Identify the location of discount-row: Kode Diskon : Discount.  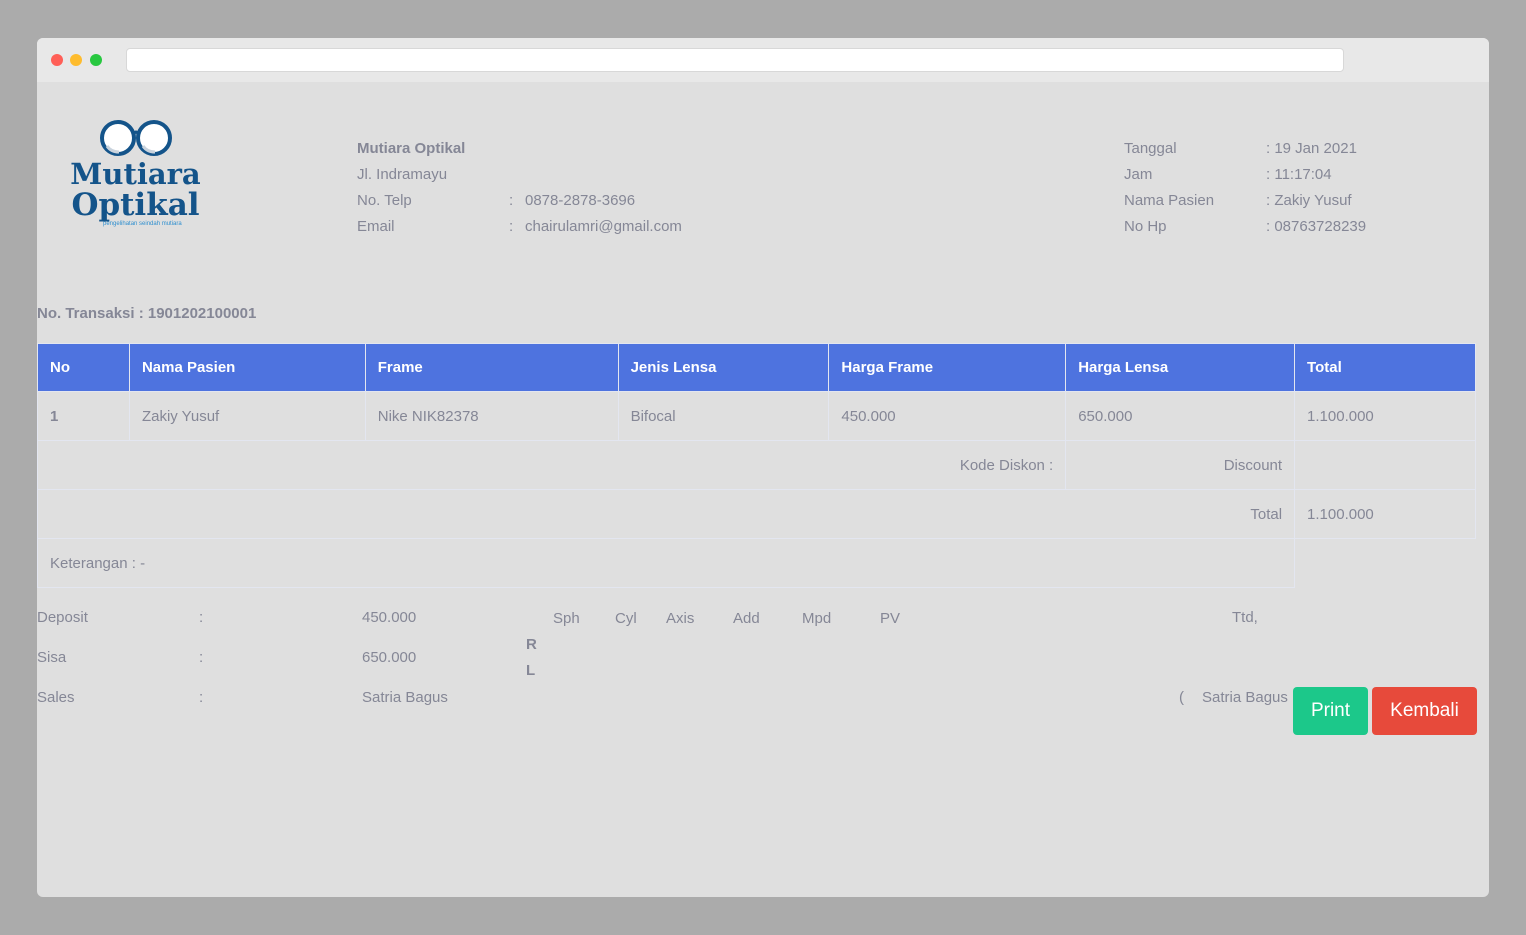
(756, 465).